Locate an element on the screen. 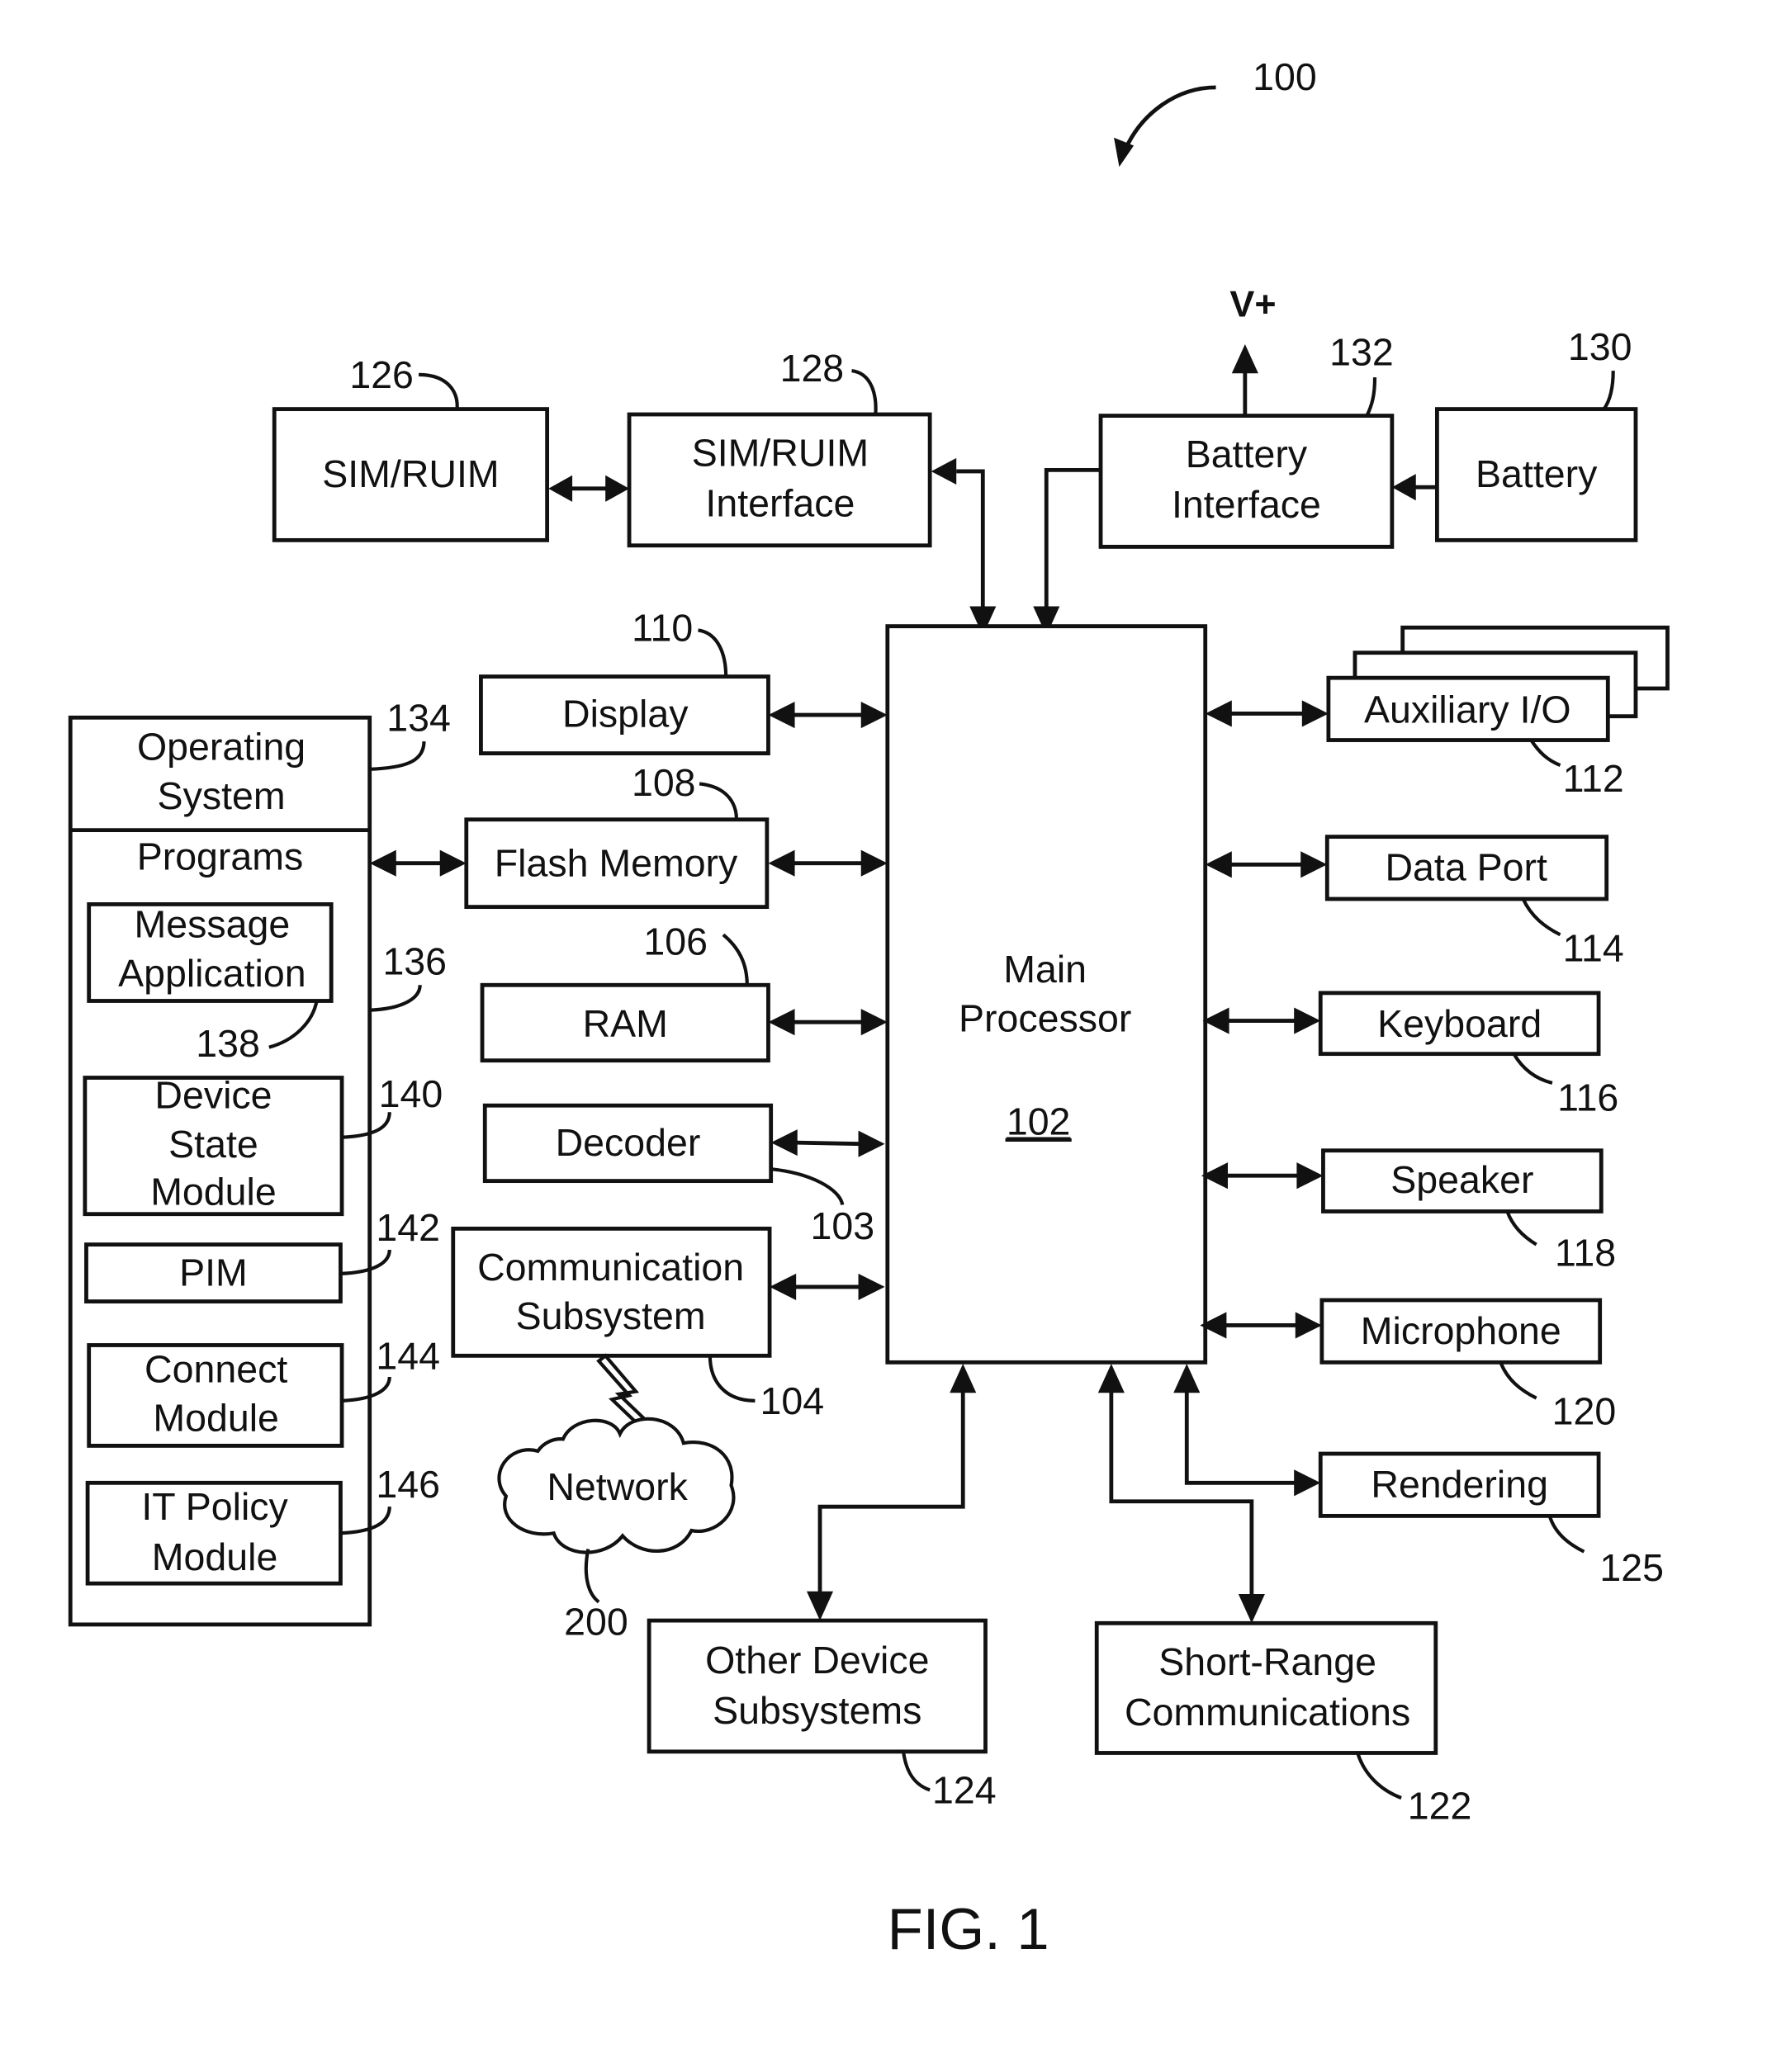  device-state-module-label-2: State is located at coordinates (213, 1144).